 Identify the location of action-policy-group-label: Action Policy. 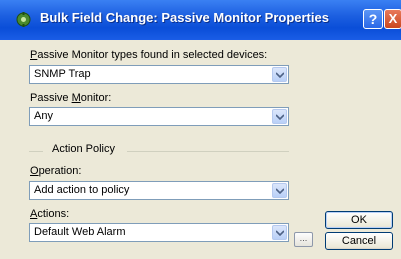
(83, 149).